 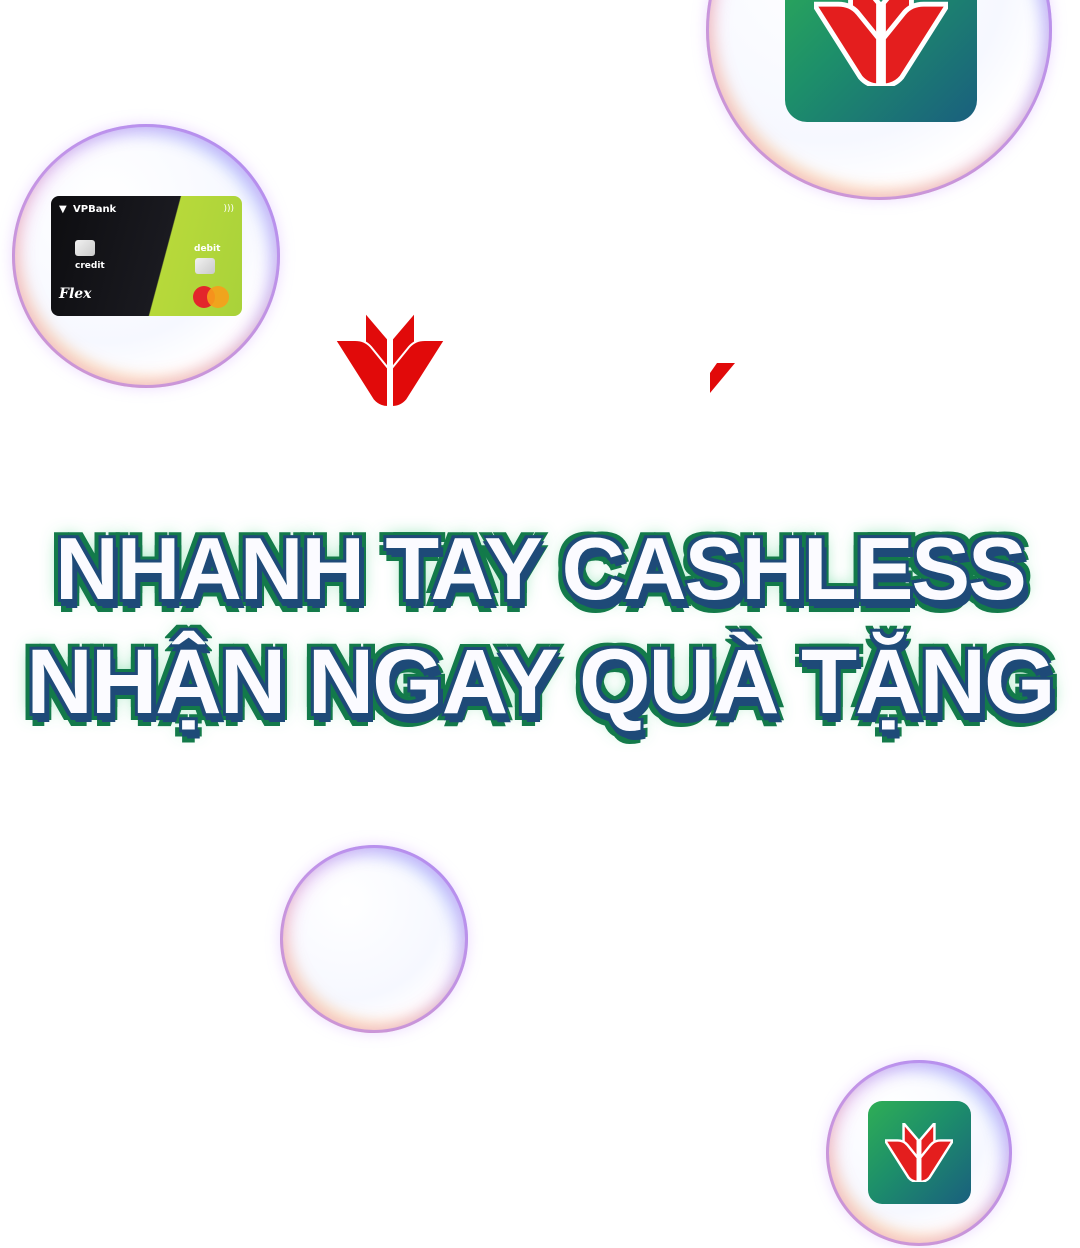 I want to click on vpbank-app-icon, so click(x=881, y=61).